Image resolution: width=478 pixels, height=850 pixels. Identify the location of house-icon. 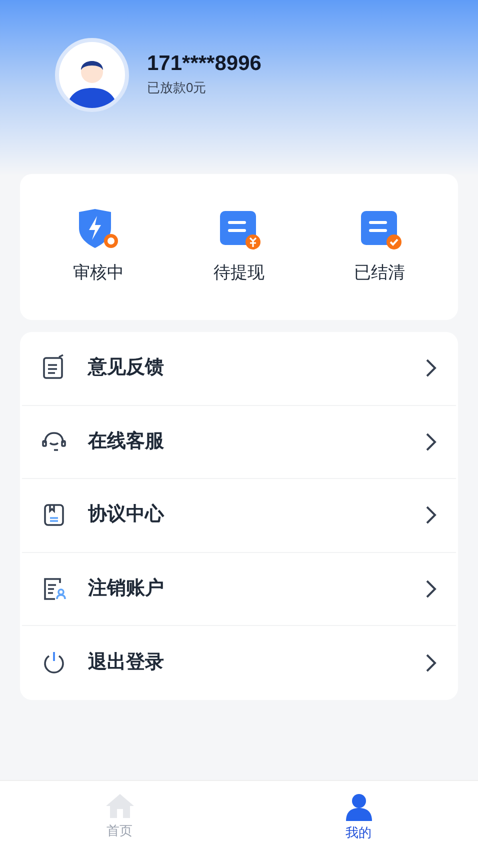
(119, 806).